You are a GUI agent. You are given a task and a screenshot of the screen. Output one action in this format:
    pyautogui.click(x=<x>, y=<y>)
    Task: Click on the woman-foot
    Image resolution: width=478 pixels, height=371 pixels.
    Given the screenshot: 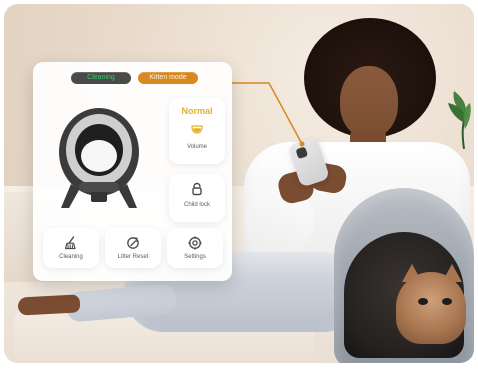 What is the action you would take?
    pyautogui.click(x=49, y=305)
    